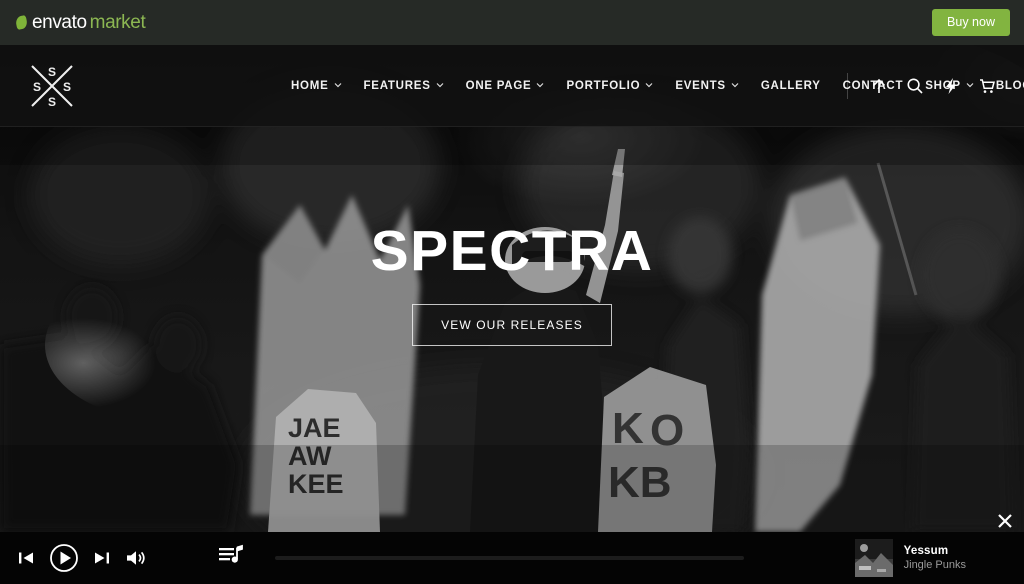 The width and height of the screenshot is (1024, 584). I want to click on nav-item-label: EVENTS, so click(700, 85).